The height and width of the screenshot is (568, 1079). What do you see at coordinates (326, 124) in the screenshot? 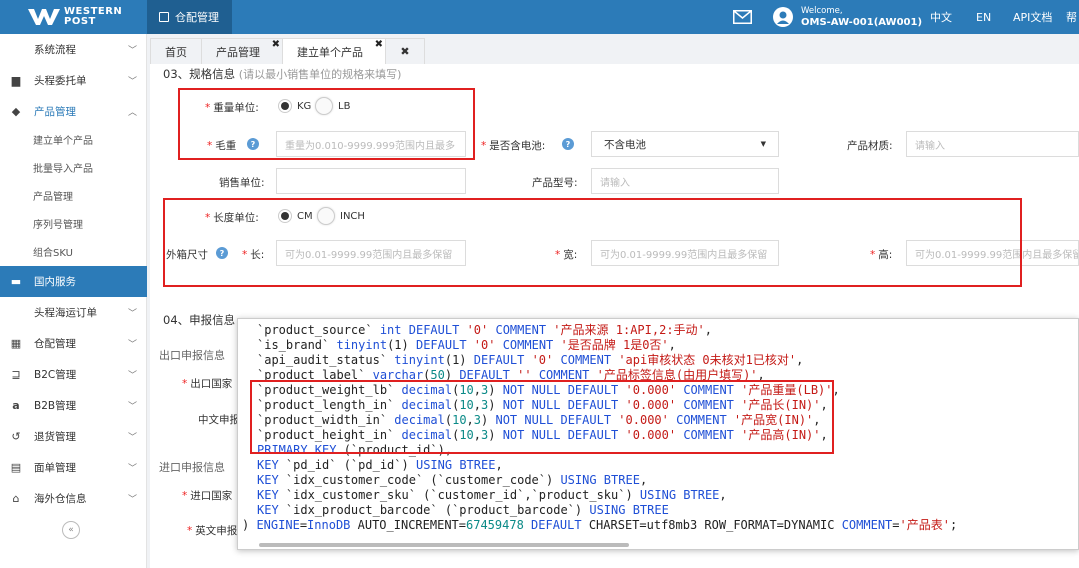
I see `annotation-box-weight` at bounding box center [326, 124].